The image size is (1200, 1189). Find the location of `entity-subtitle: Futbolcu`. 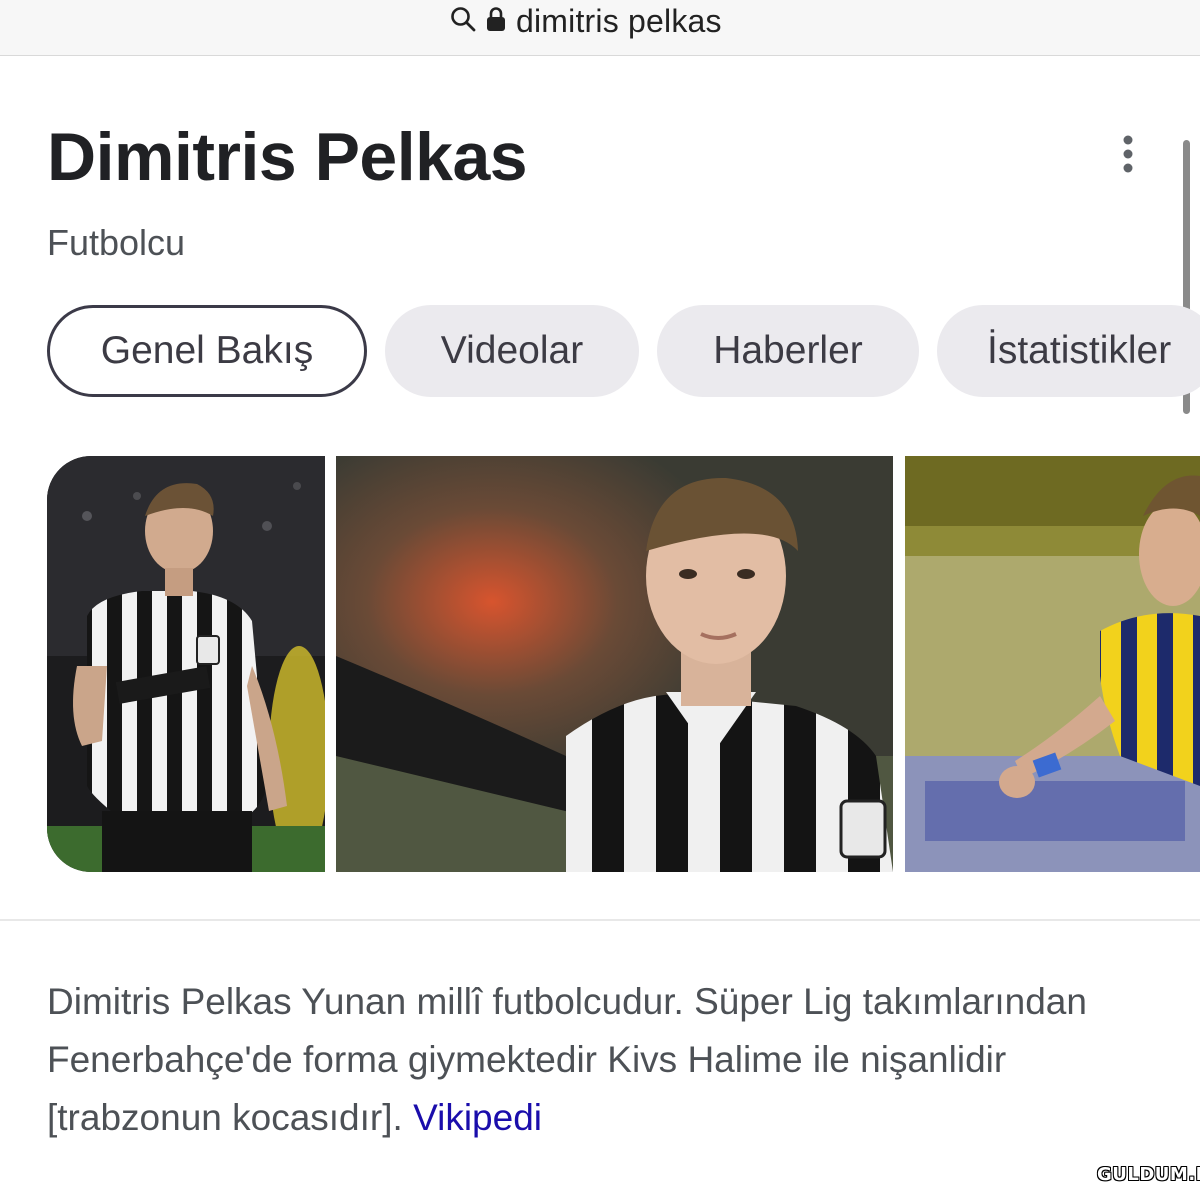

entity-subtitle: Futbolcu is located at coordinates (116, 242).